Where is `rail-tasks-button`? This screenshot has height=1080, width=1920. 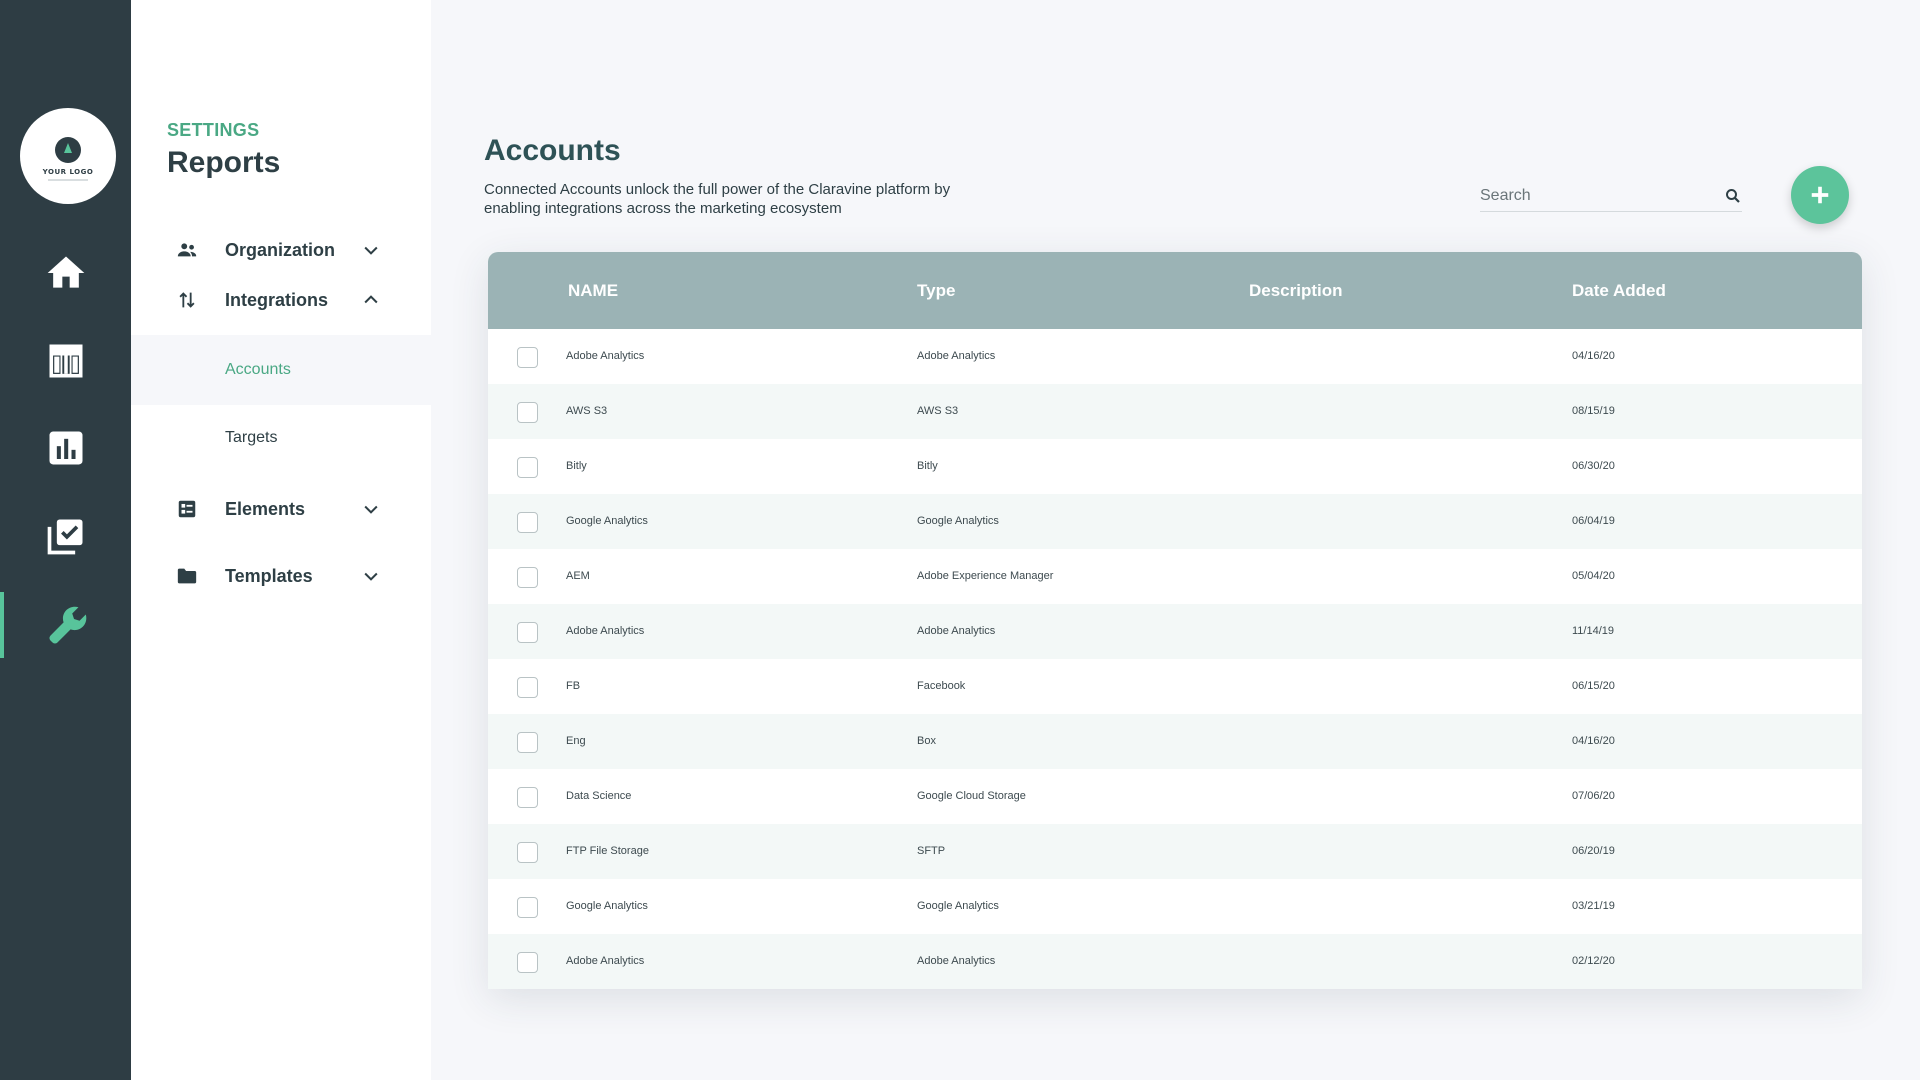
rail-tasks-button is located at coordinates (65, 536).